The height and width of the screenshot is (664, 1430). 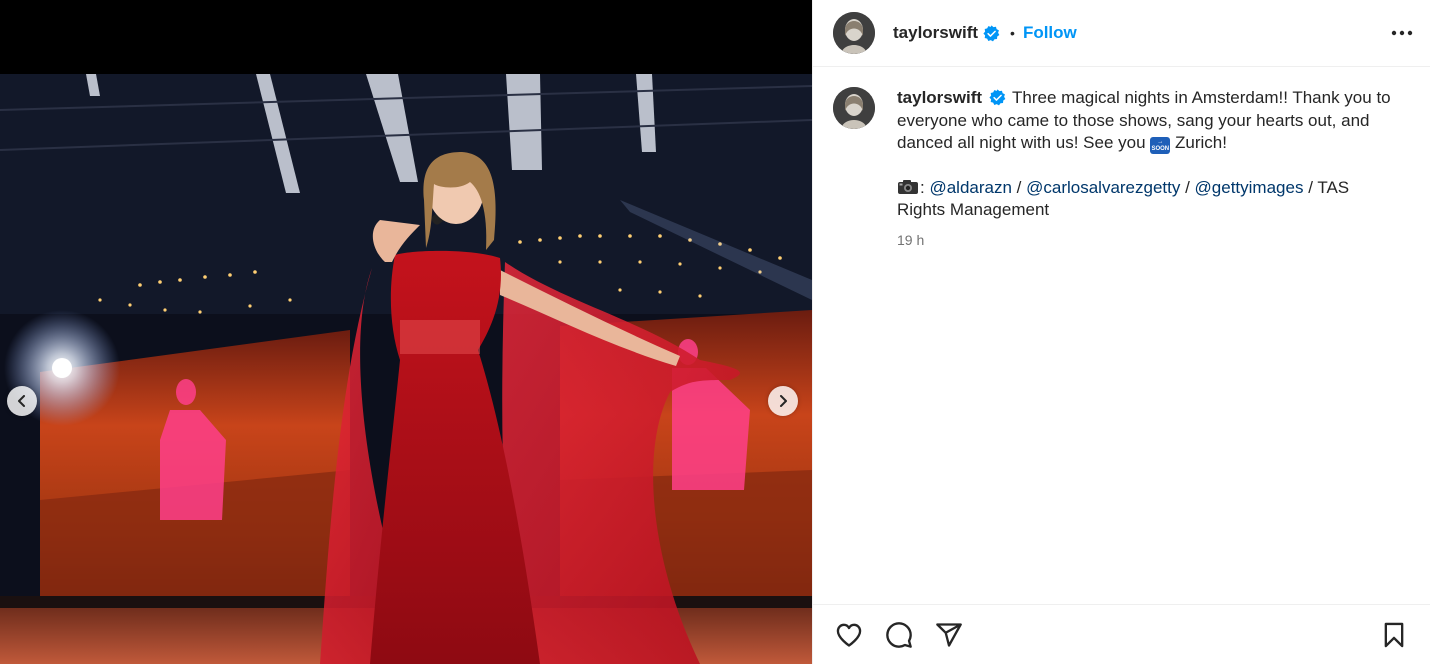 I want to click on next-image-button, so click(x=783, y=401).